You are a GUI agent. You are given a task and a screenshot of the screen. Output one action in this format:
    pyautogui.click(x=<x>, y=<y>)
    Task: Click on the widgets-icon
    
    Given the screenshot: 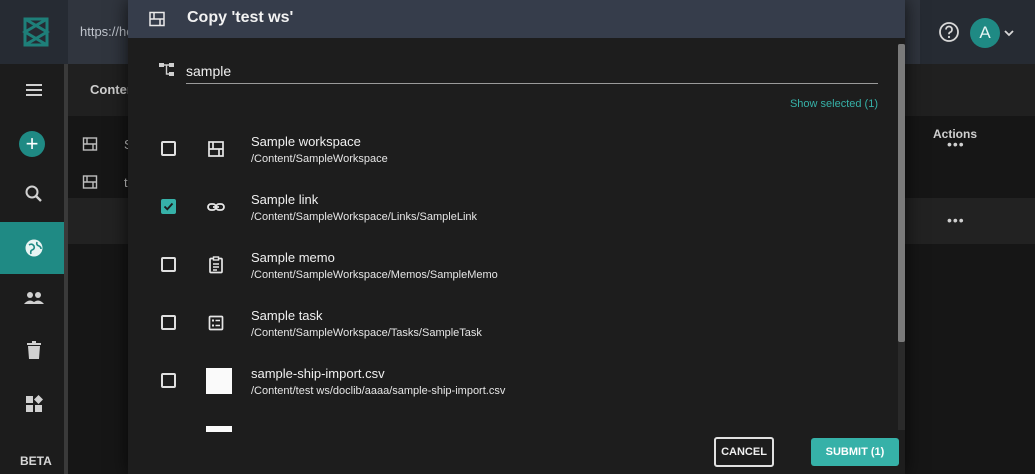 What is the action you would take?
    pyautogui.click(x=34, y=404)
    